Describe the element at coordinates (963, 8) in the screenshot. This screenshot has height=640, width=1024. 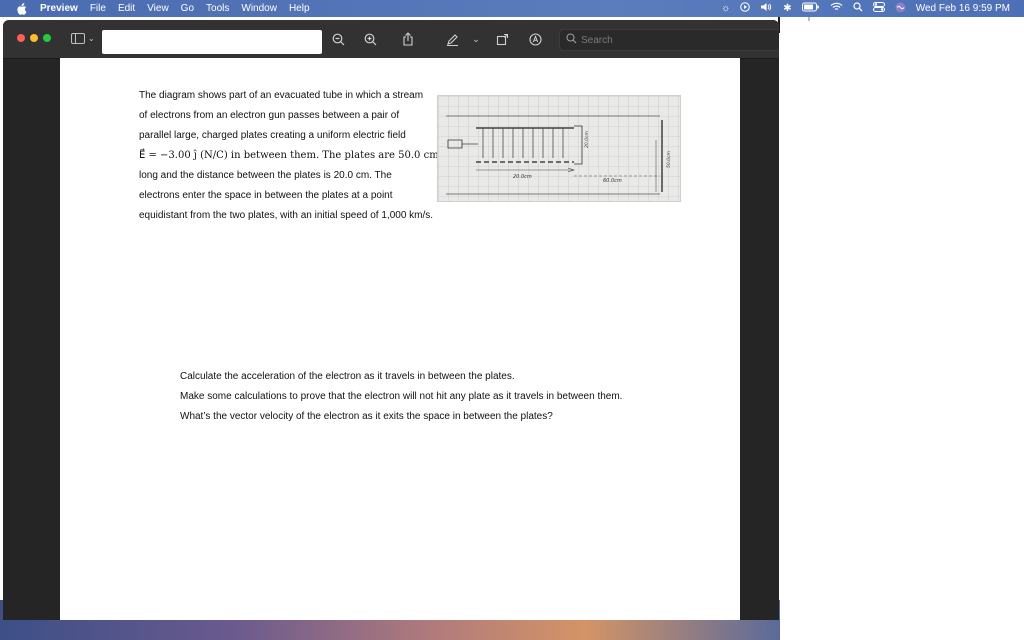
I see `clock: Wed Feb 16 9:59 PM` at that location.